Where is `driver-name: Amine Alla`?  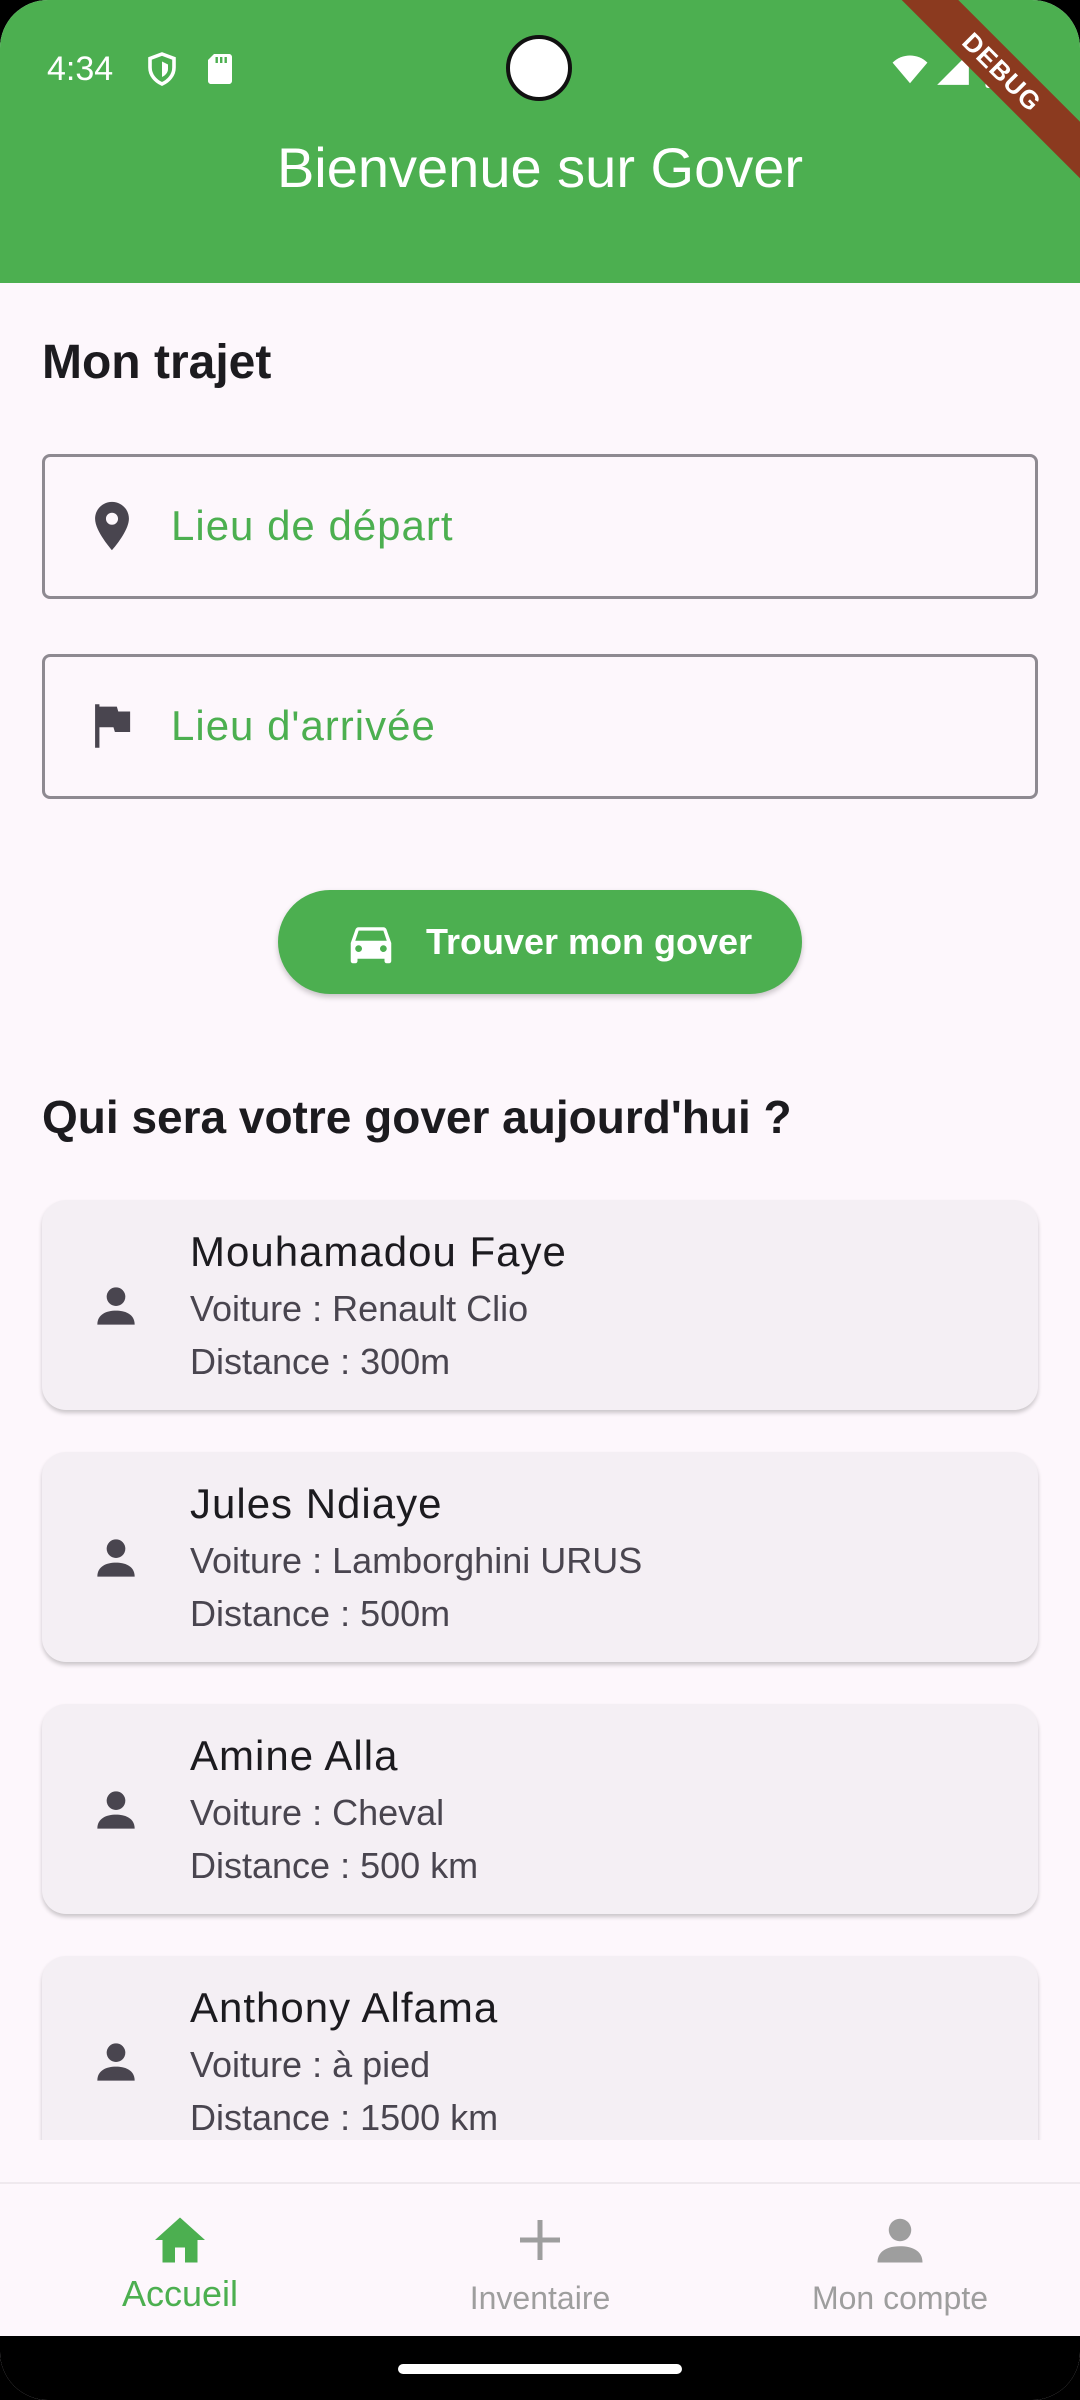 driver-name: Amine Alla is located at coordinates (294, 1755).